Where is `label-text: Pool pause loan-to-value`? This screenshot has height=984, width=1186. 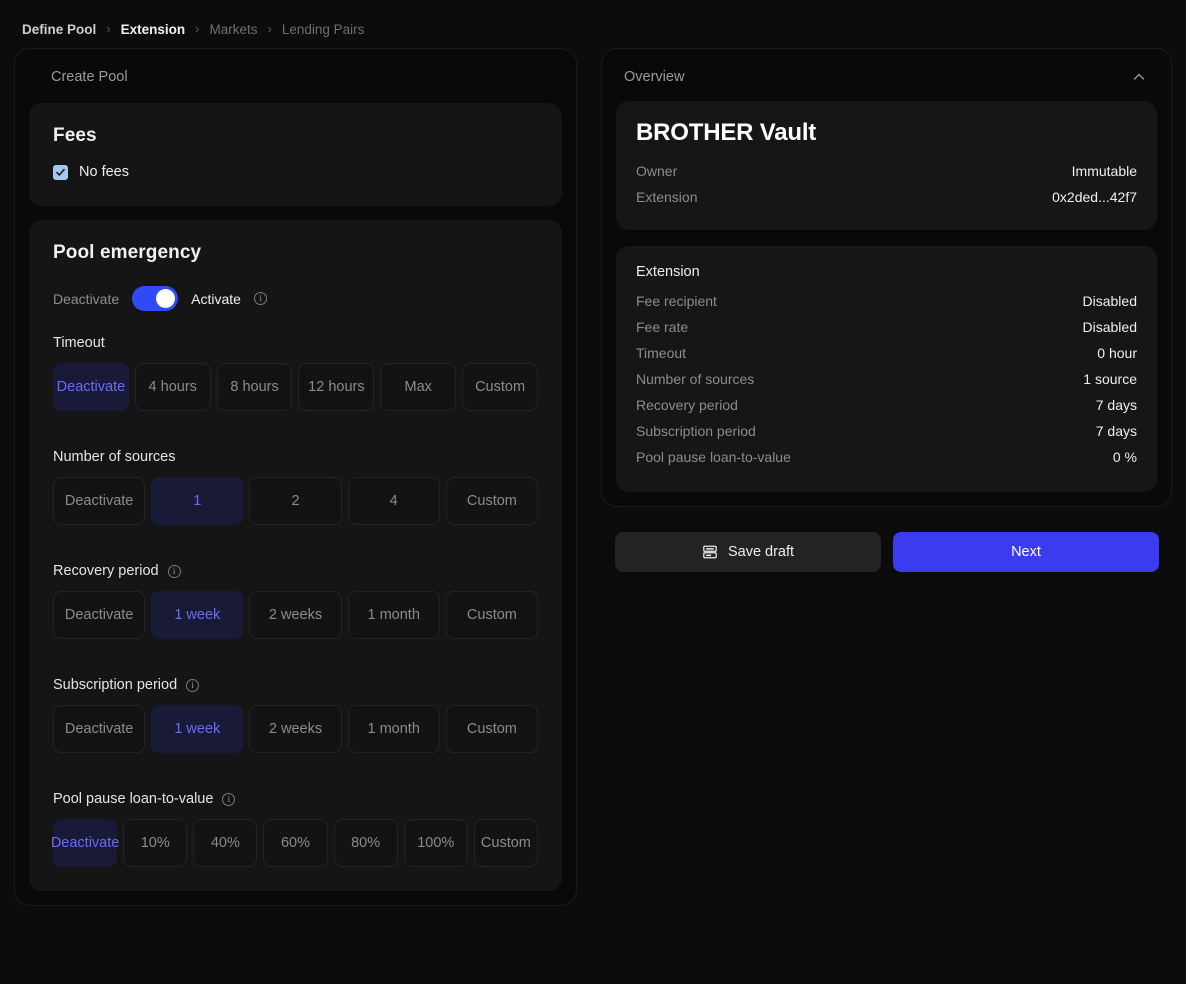
label-text: Pool pause loan-to-value is located at coordinates (133, 799).